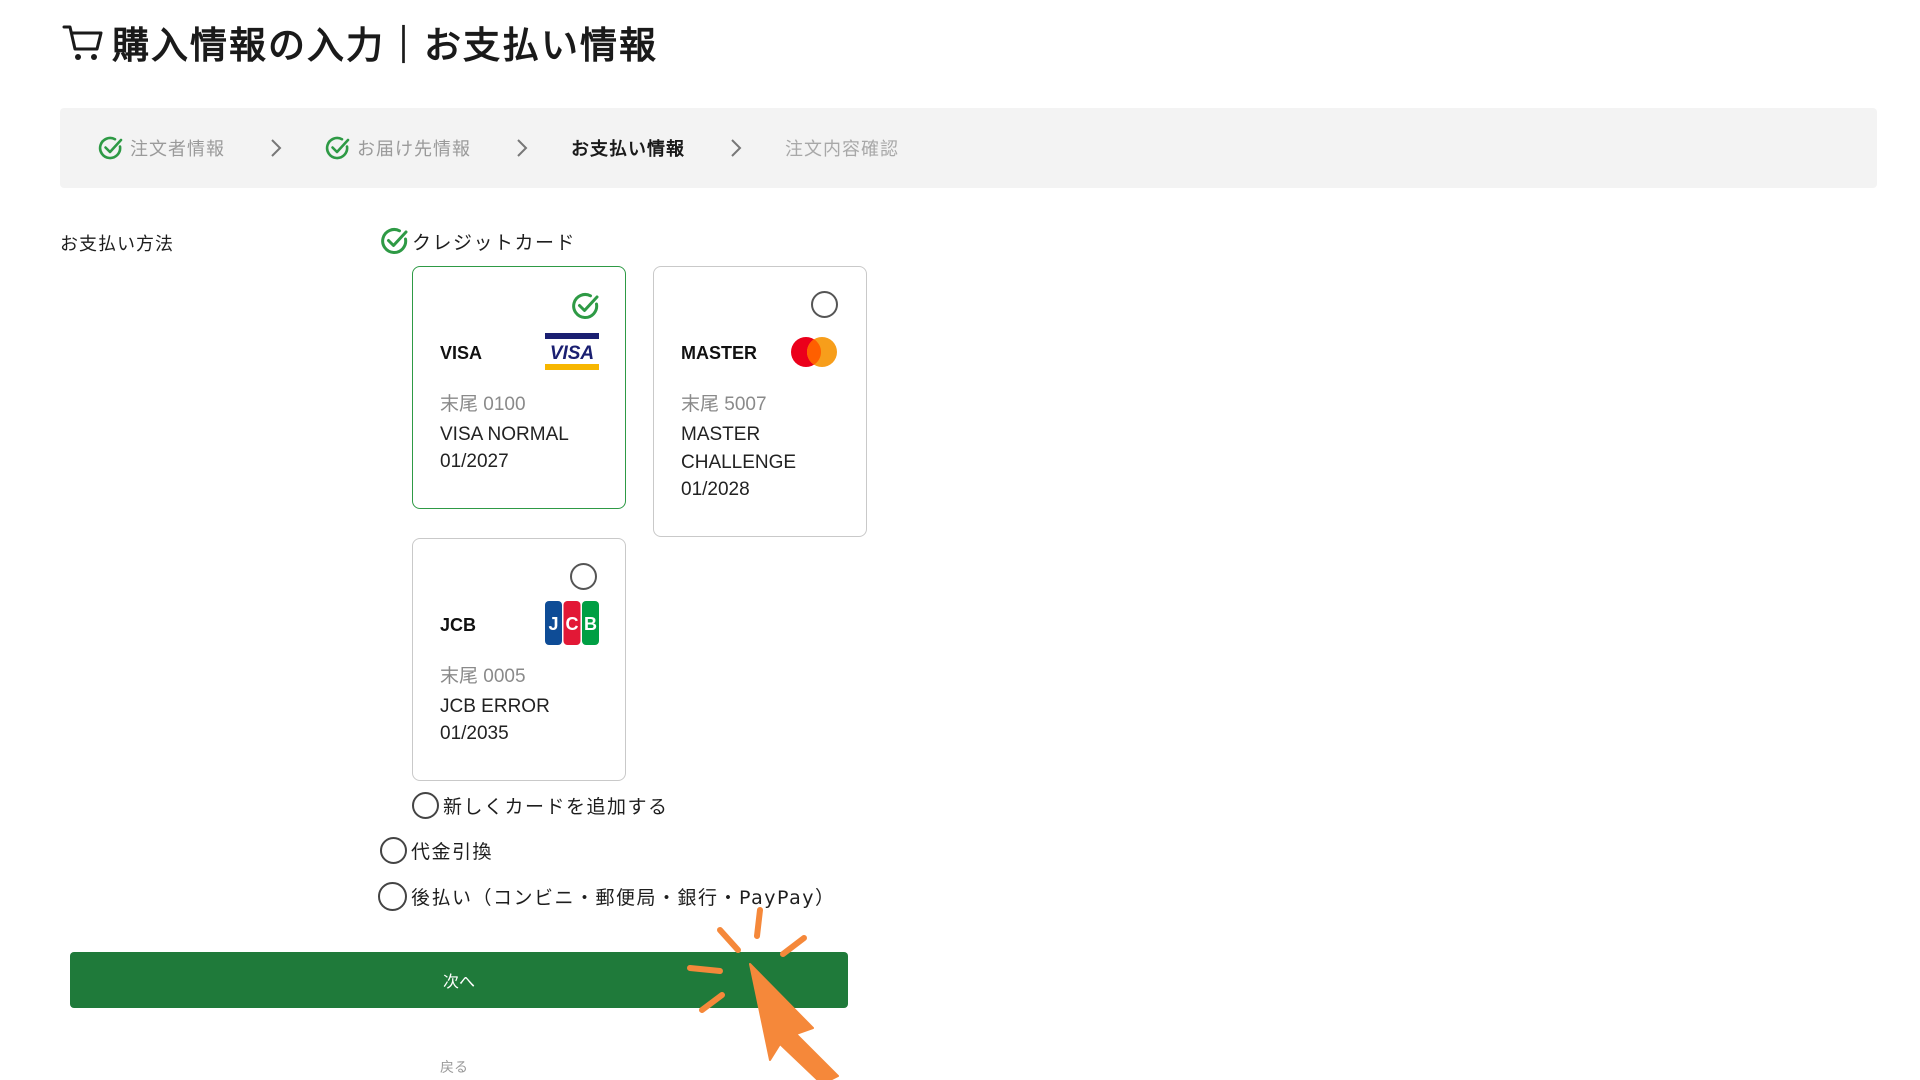  What do you see at coordinates (177, 149) in the screenshot?
I see `step-label: 注文者情報` at bounding box center [177, 149].